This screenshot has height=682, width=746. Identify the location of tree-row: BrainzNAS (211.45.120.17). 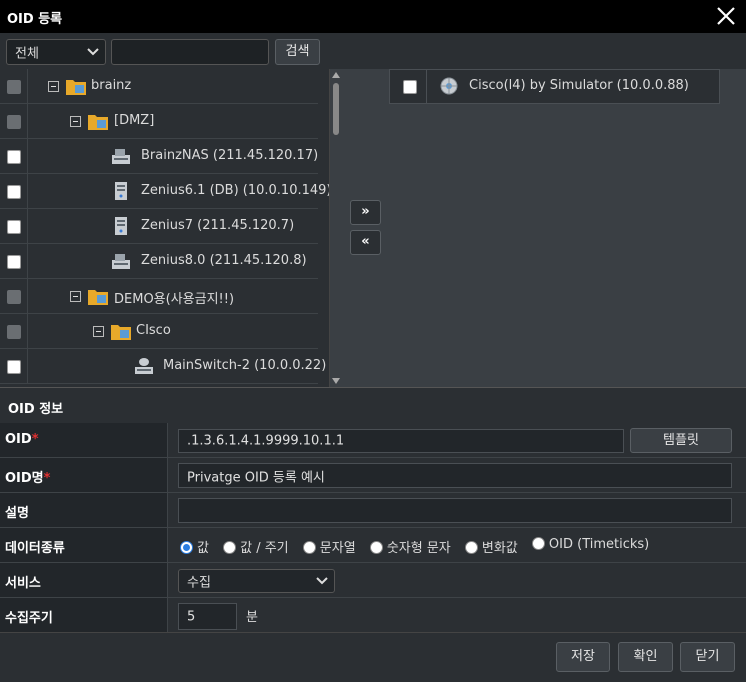
(159, 156).